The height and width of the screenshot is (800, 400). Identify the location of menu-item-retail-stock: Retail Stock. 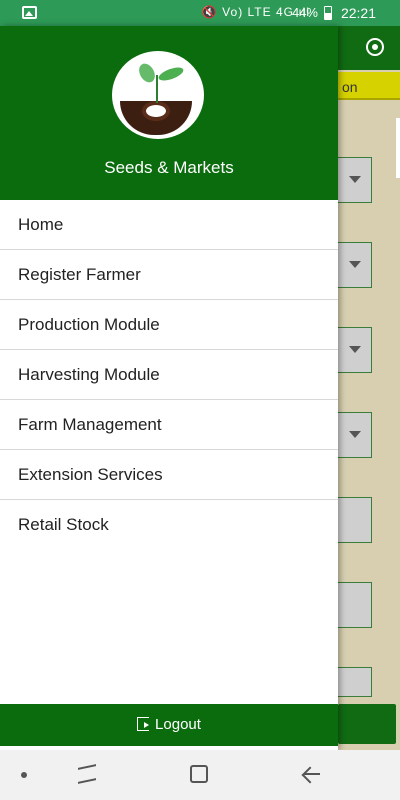
(169, 525).